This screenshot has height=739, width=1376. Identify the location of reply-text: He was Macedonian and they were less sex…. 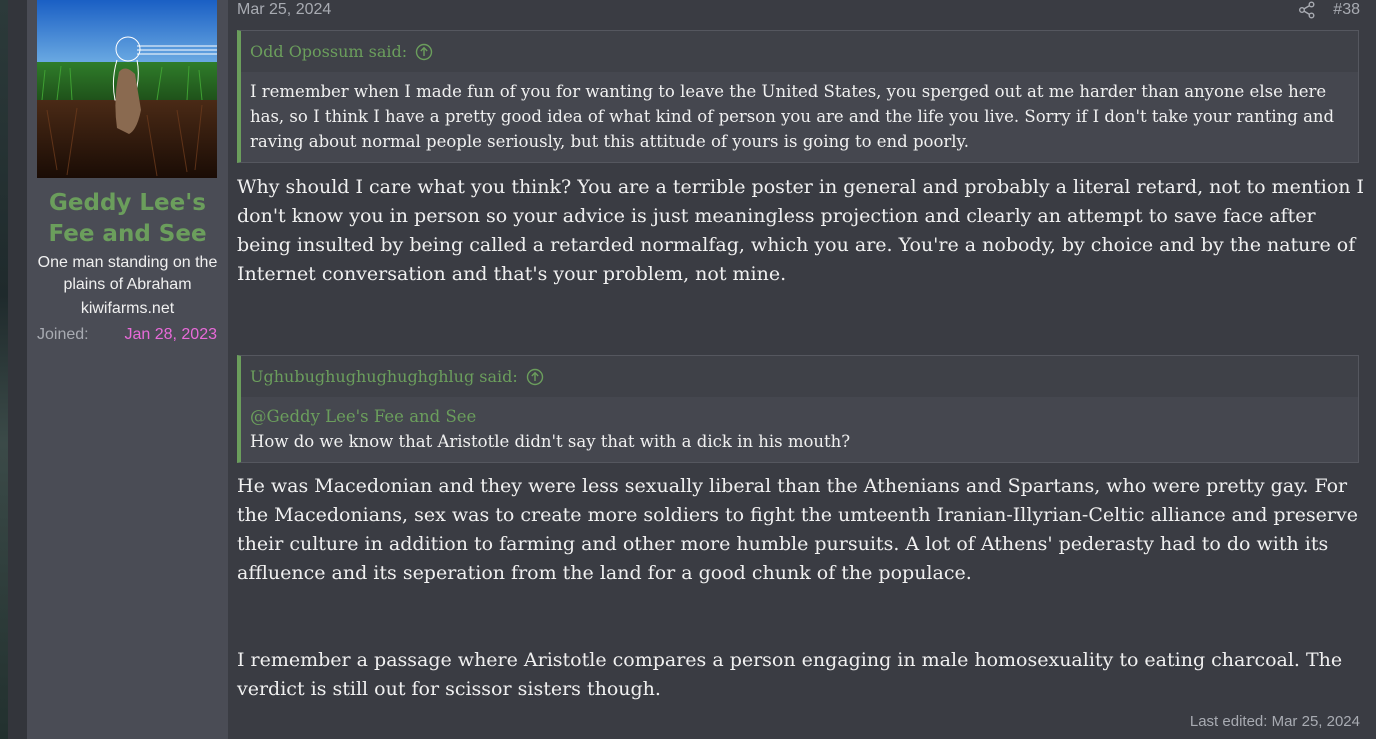
(797, 529).